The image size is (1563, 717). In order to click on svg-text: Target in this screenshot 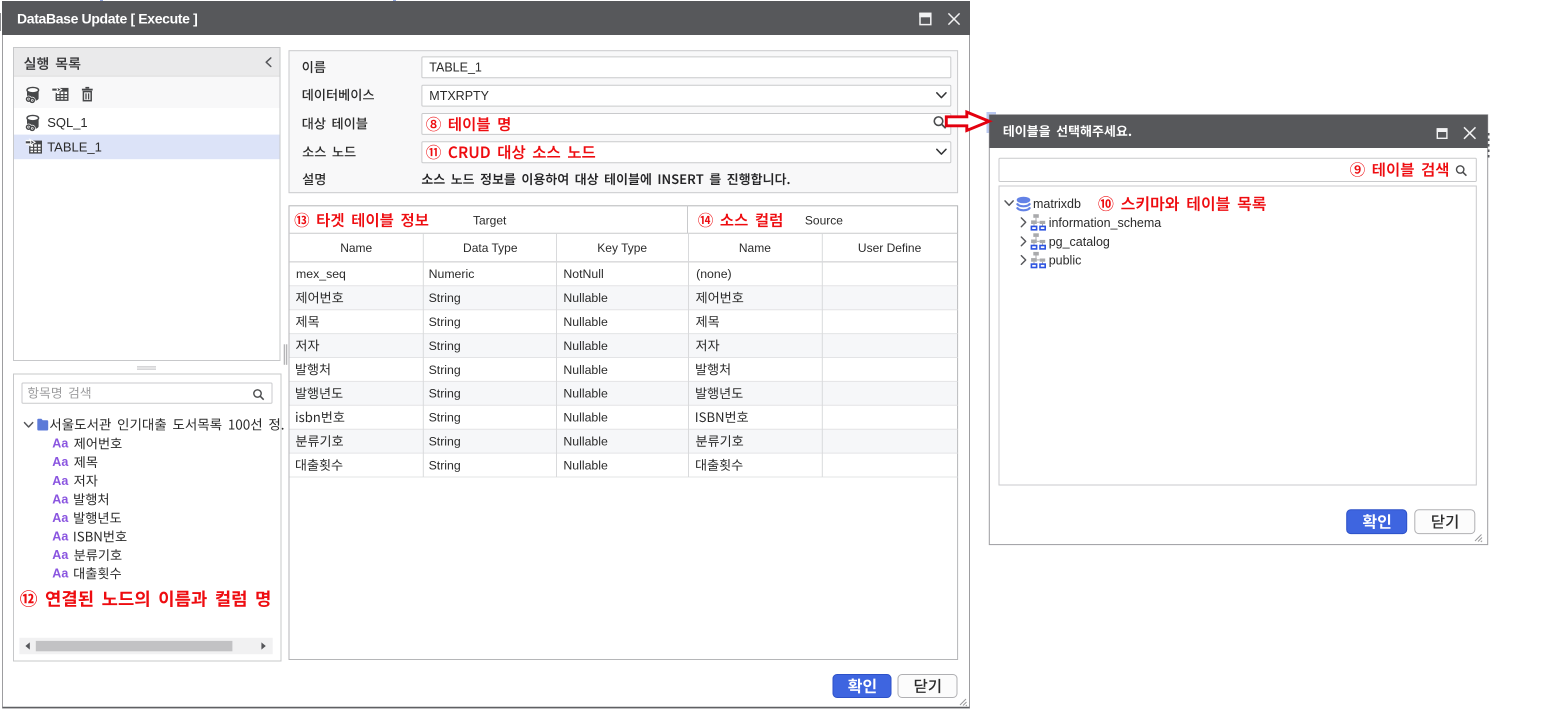, I will do `click(490, 221)`.